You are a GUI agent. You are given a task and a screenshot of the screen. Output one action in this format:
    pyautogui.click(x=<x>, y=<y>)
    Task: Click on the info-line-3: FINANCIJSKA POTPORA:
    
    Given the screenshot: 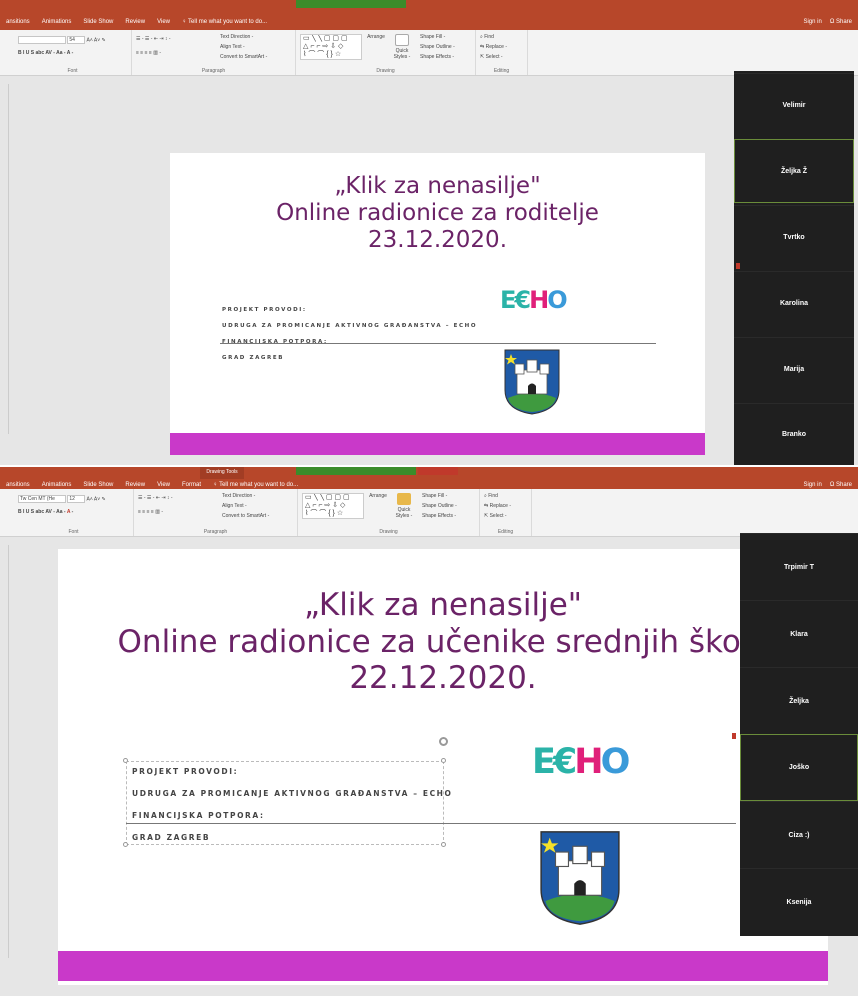 What is the action you would take?
    pyautogui.click(x=275, y=342)
    